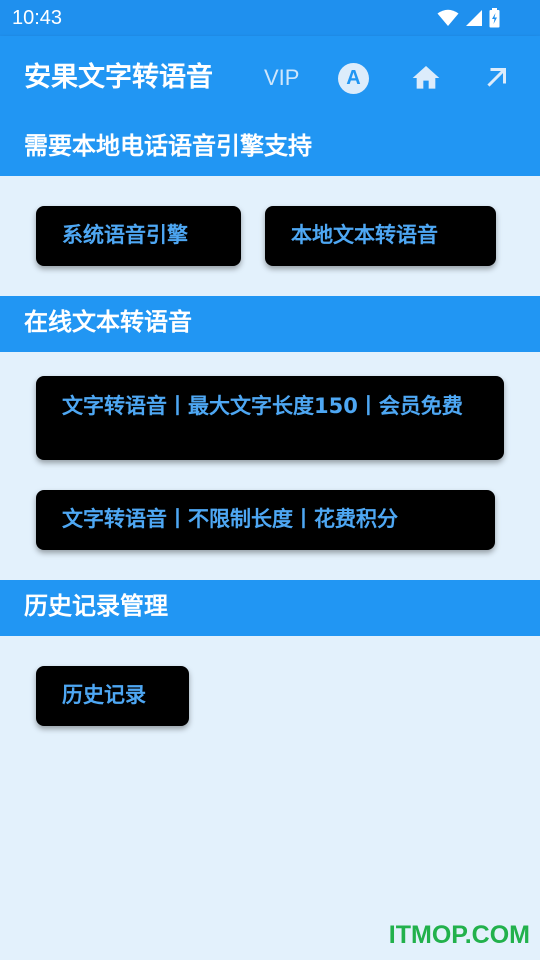 The height and width of the screenshot is (960, 540). Describe the element at coordinates (125, 235) in the screenshot. I see `button-label: 系统语音引擎` at that location.